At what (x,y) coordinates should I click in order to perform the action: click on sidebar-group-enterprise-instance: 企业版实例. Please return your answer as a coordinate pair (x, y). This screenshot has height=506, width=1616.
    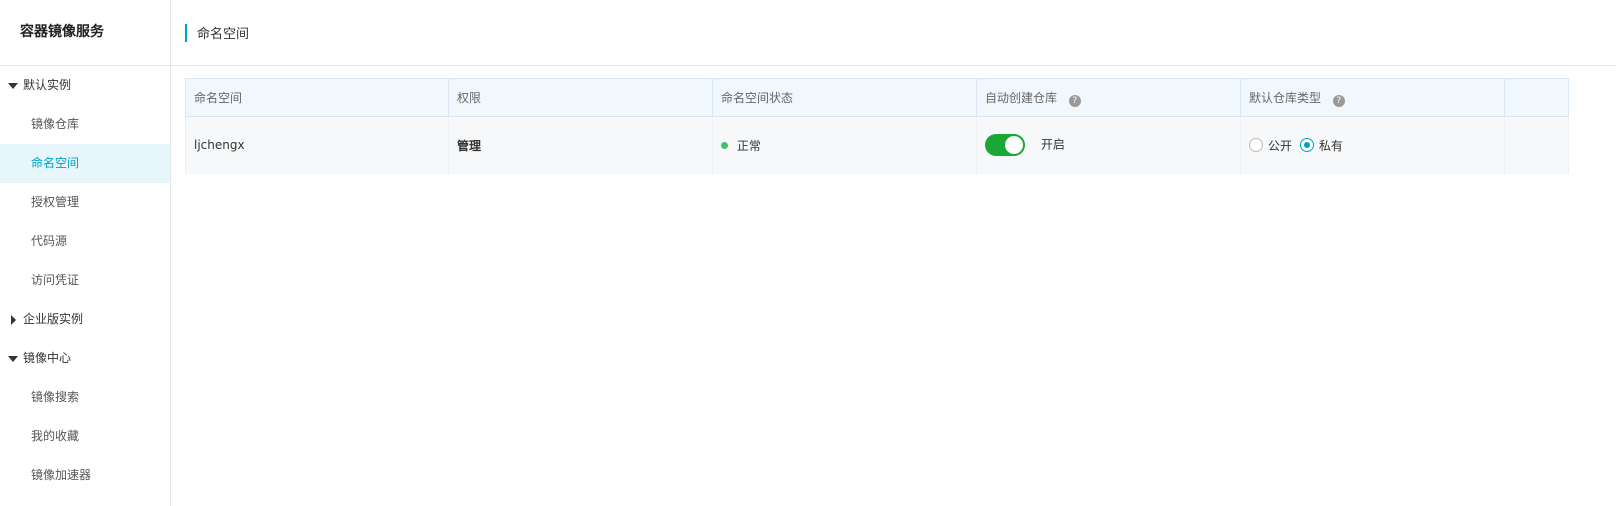
    Looking at the image, I should click on (85, 319).